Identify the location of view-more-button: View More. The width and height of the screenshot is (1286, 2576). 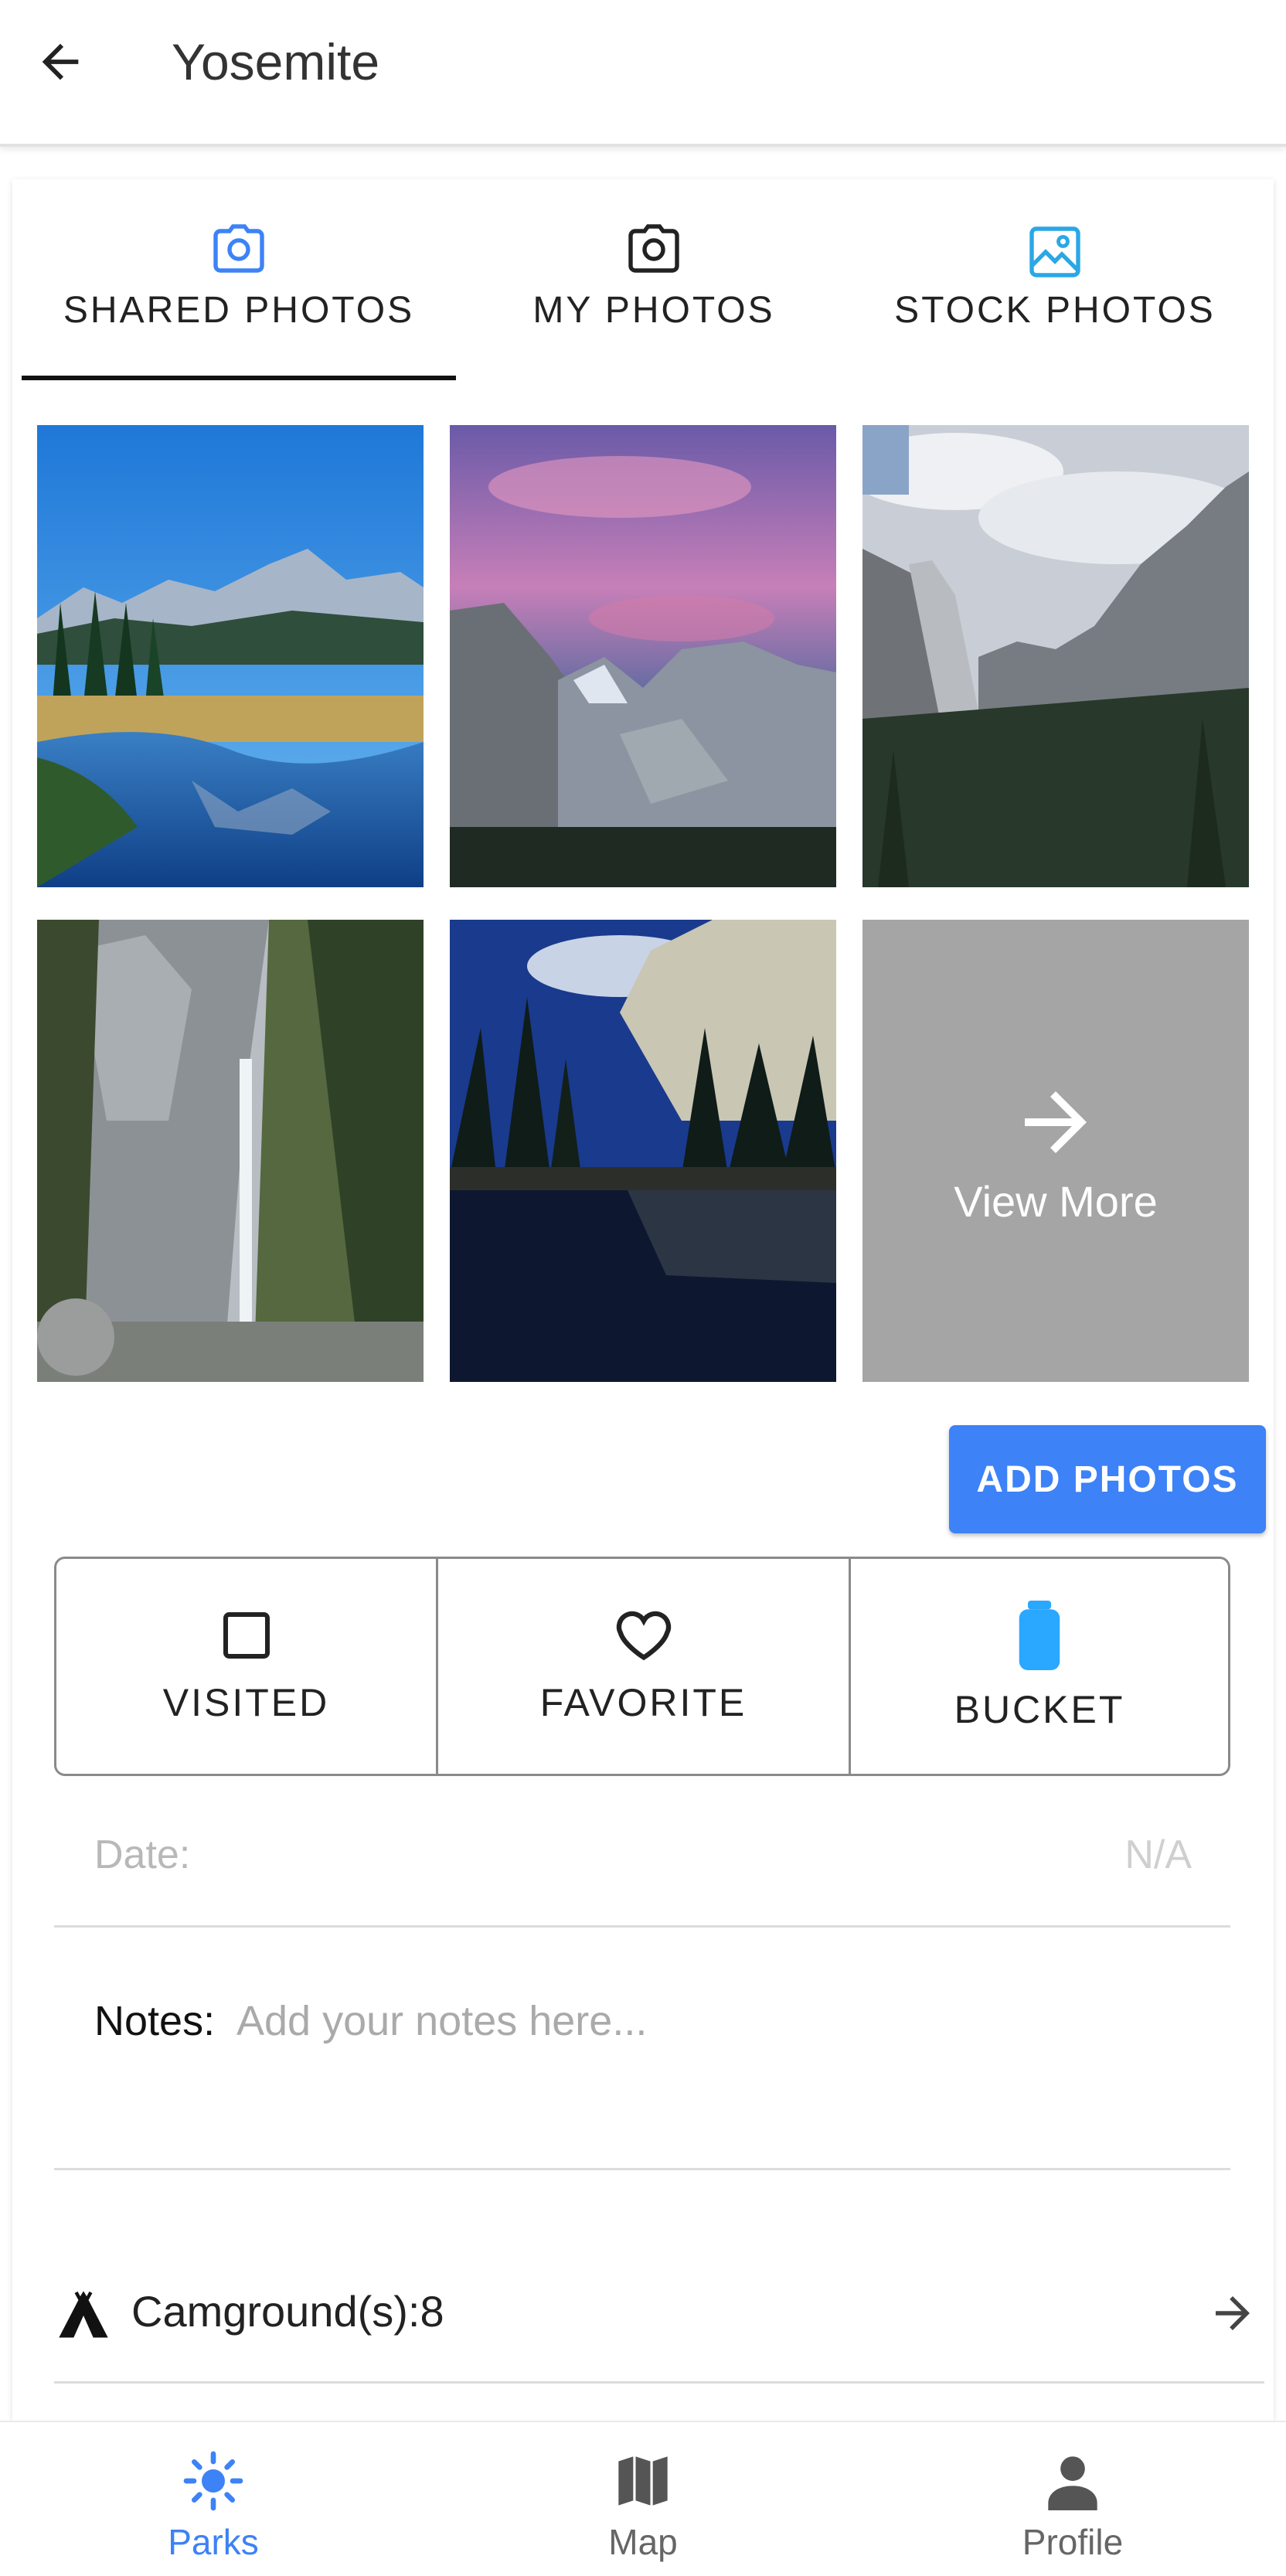
(1055, 1151).